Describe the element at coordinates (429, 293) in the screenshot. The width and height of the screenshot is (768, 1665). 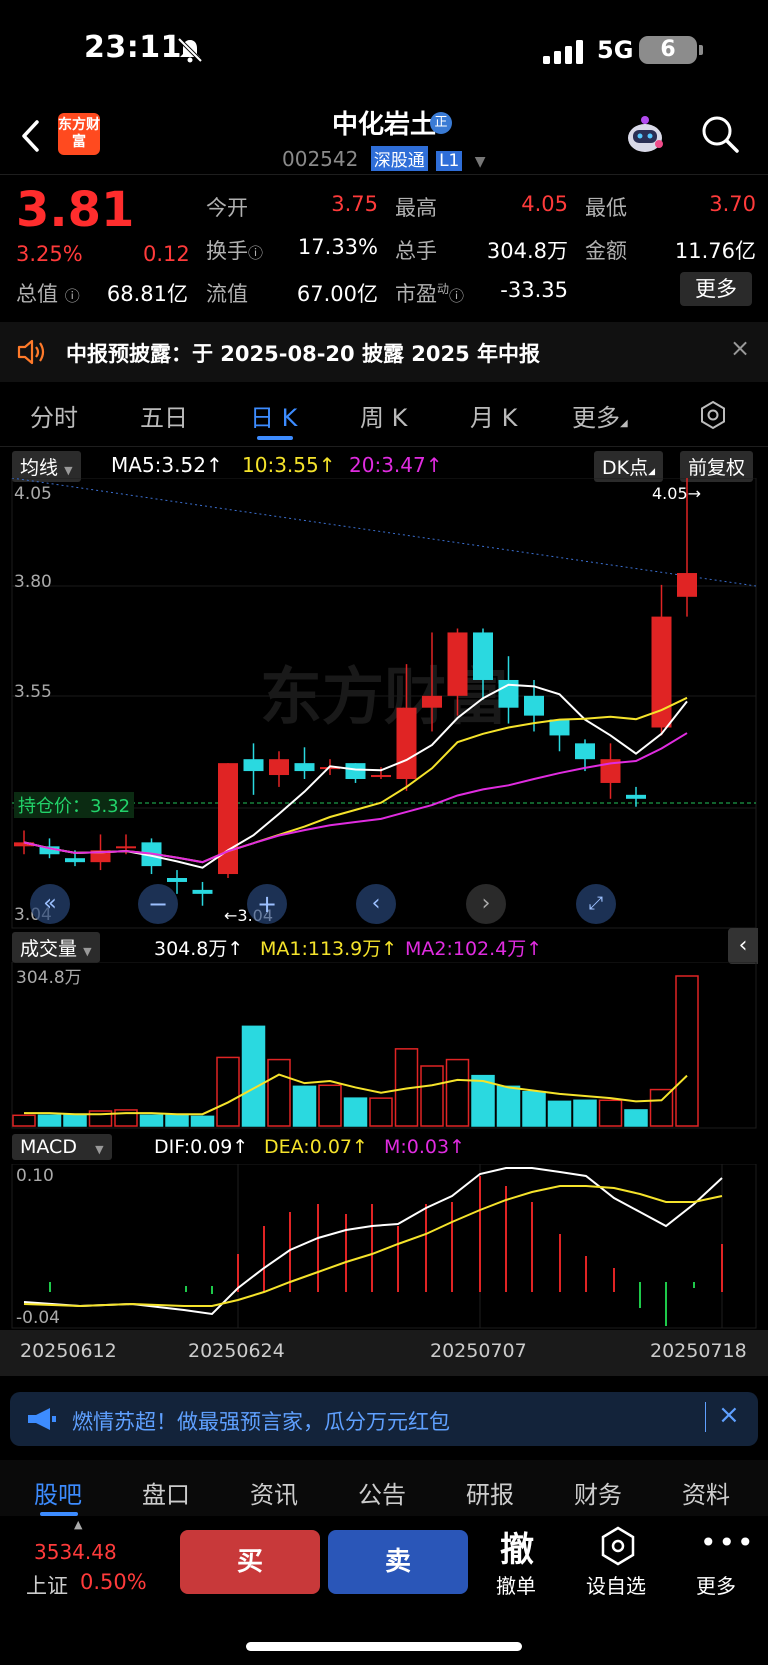
I see `pe-label: 市盈动ⓘ` at that location.